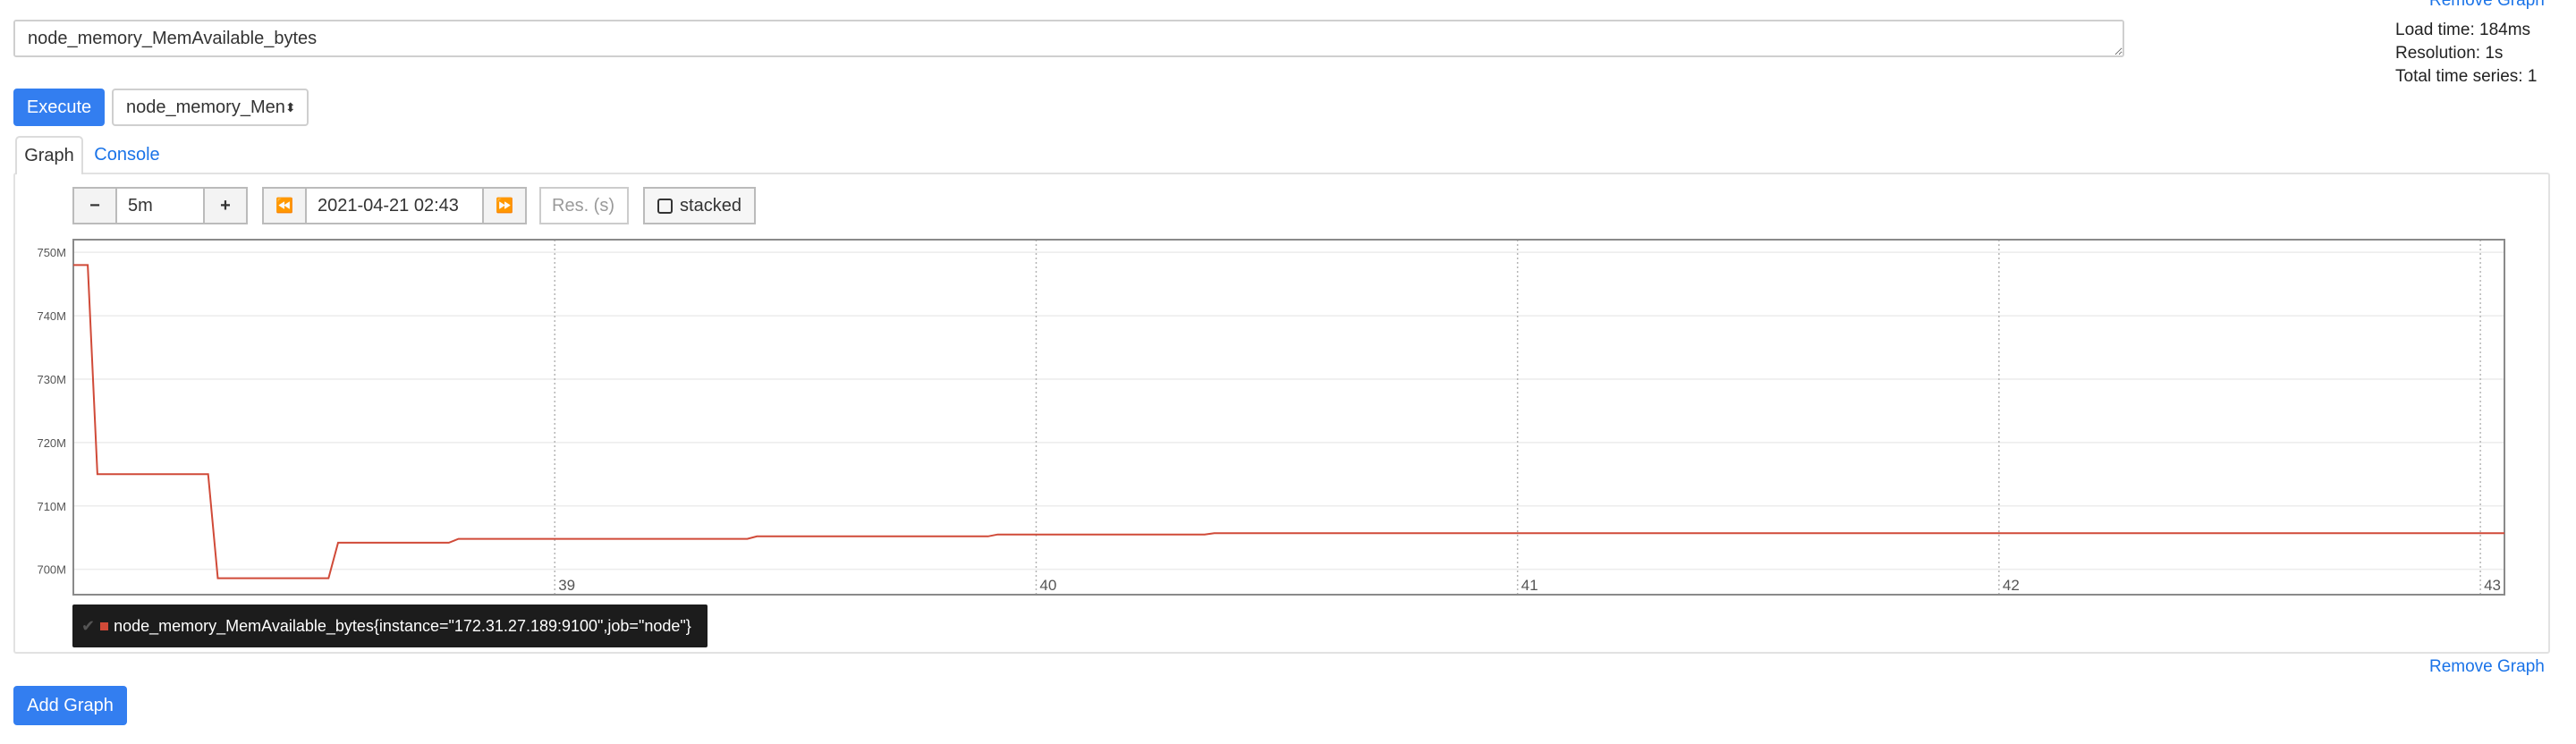 This screenshot has width=2576, height=744. What do you see at coordinates (51, 379) in the screenshot?
I see `y-tick-label: 730M` at bounding box center [51, 379].